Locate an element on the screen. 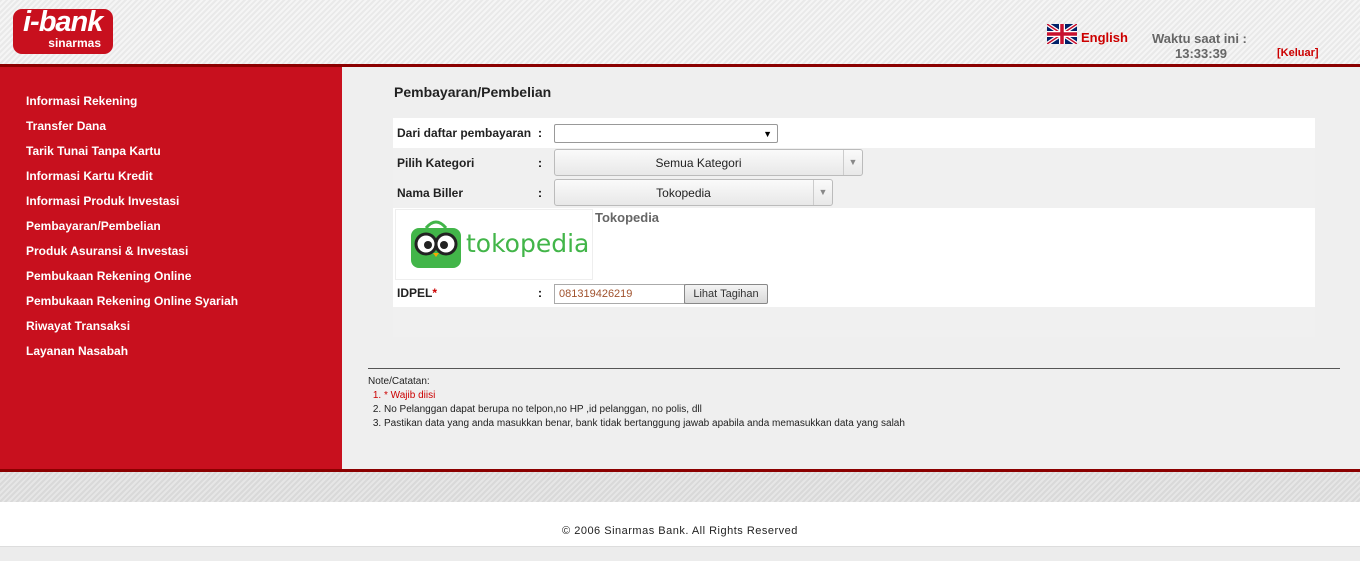 This screenshot has height=561, width=1360. category-value: Semua Kategori is located at coordinates (698, 163).